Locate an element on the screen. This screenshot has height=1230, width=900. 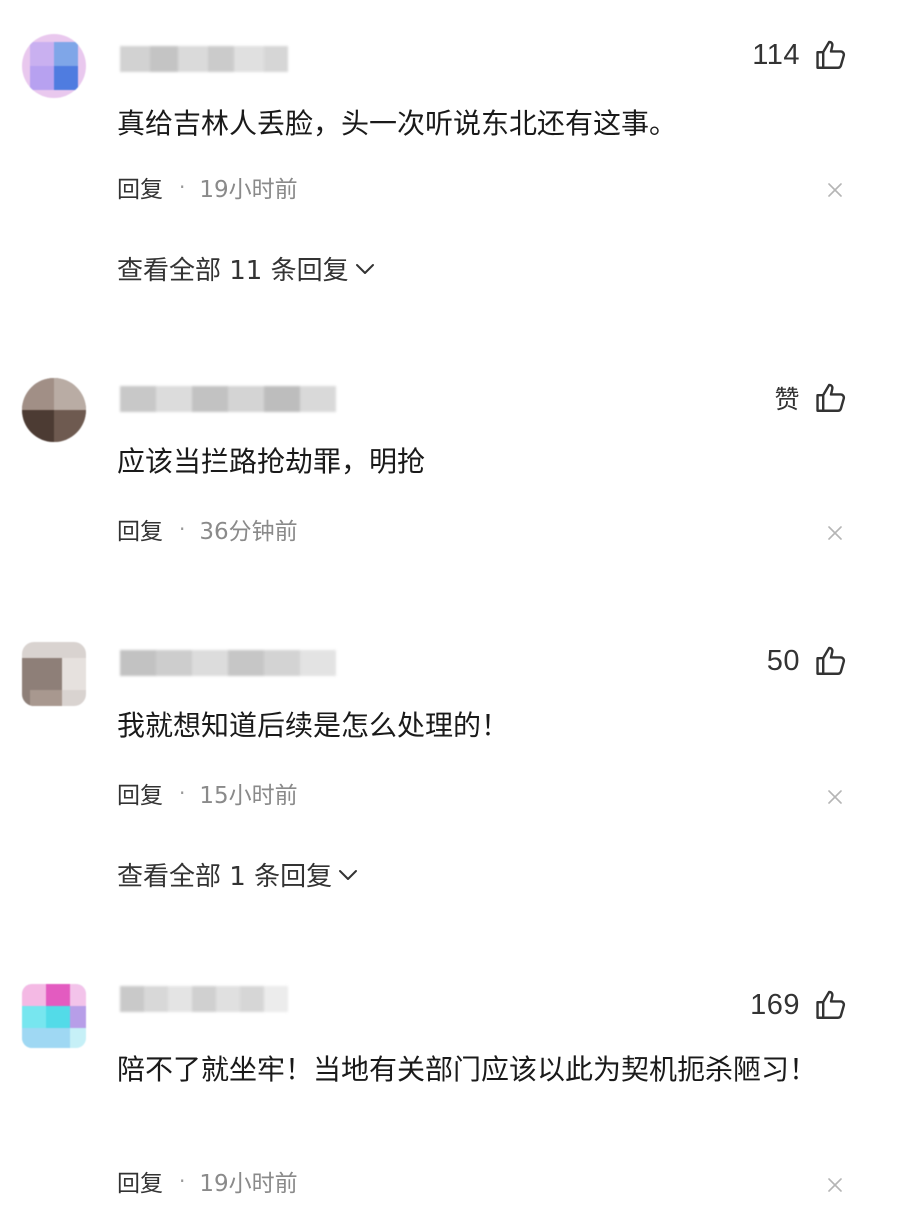
comment-meta: 回复 · 15小时前 is located at coordinates (207, 793).